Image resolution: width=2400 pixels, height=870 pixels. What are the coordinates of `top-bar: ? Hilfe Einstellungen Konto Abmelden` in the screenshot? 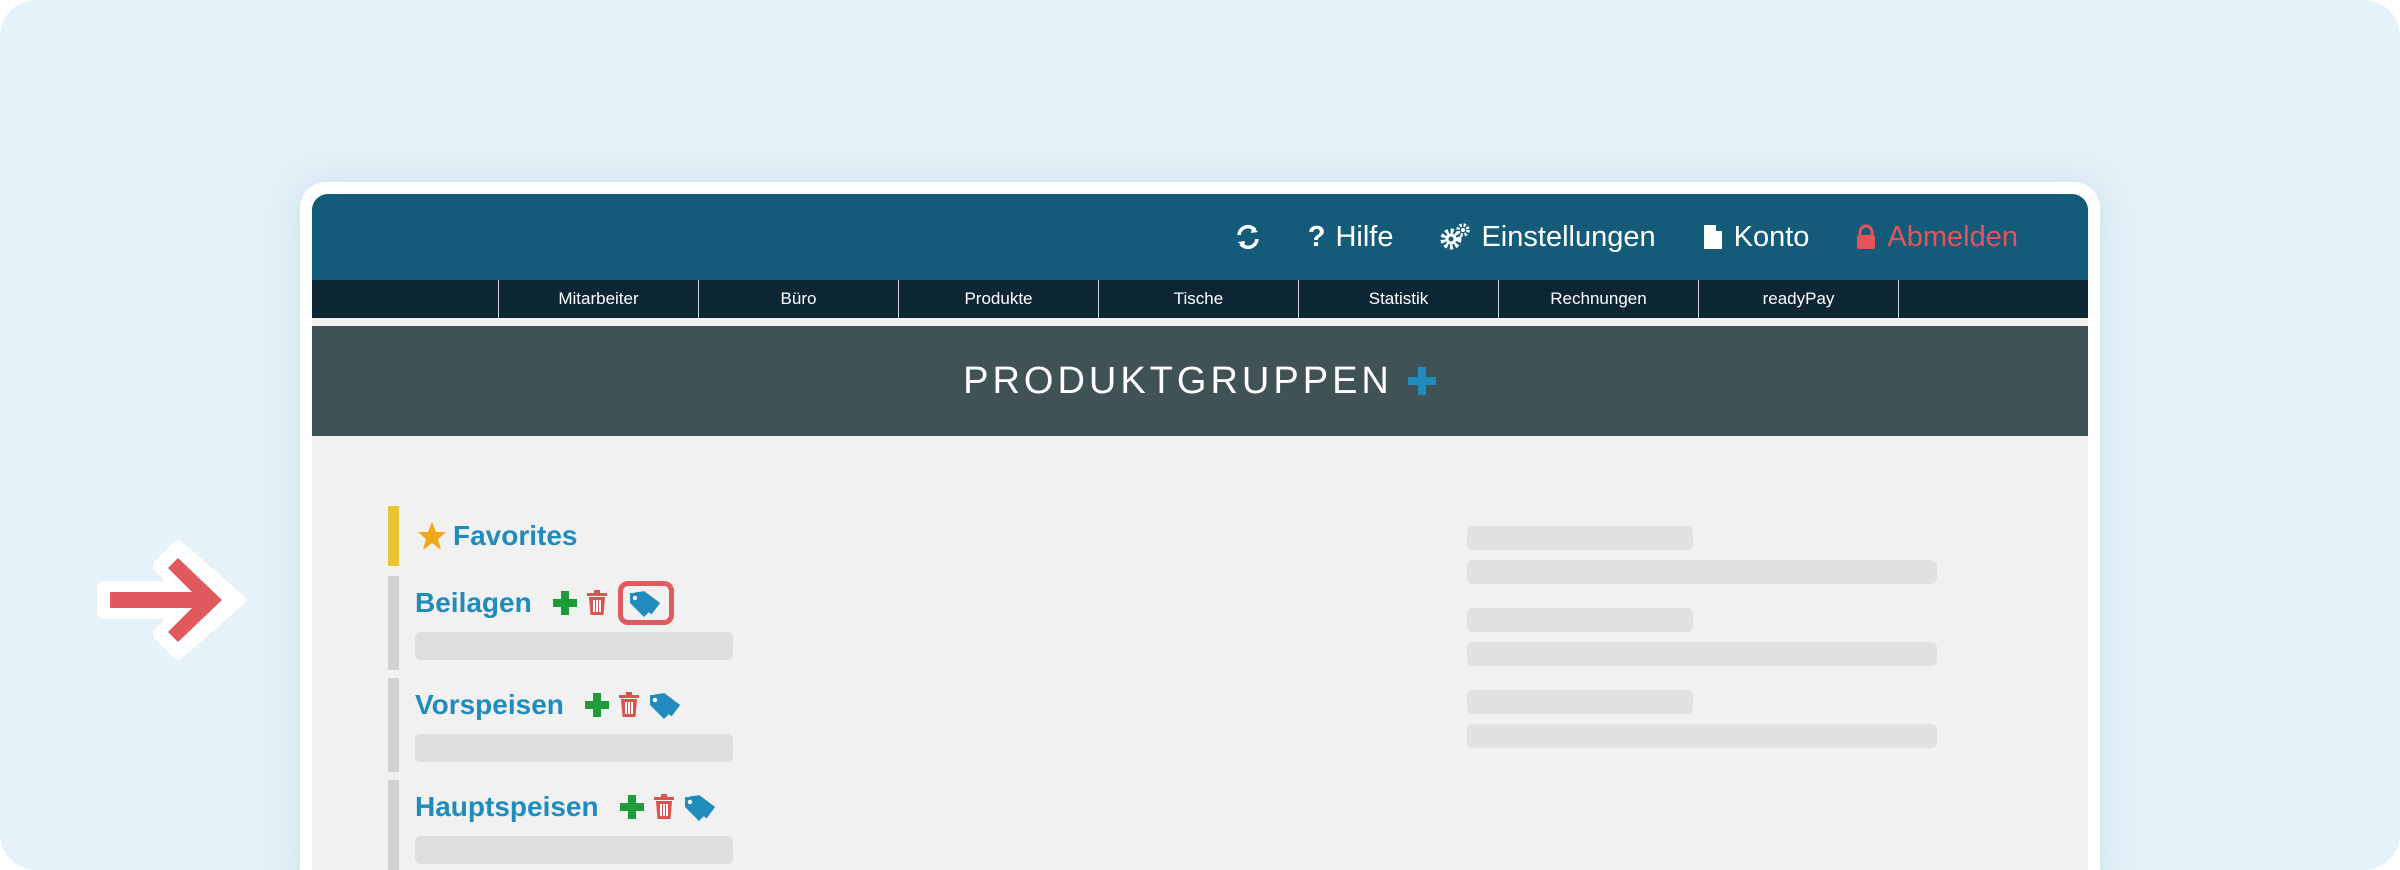 It's located at (1200, 237).